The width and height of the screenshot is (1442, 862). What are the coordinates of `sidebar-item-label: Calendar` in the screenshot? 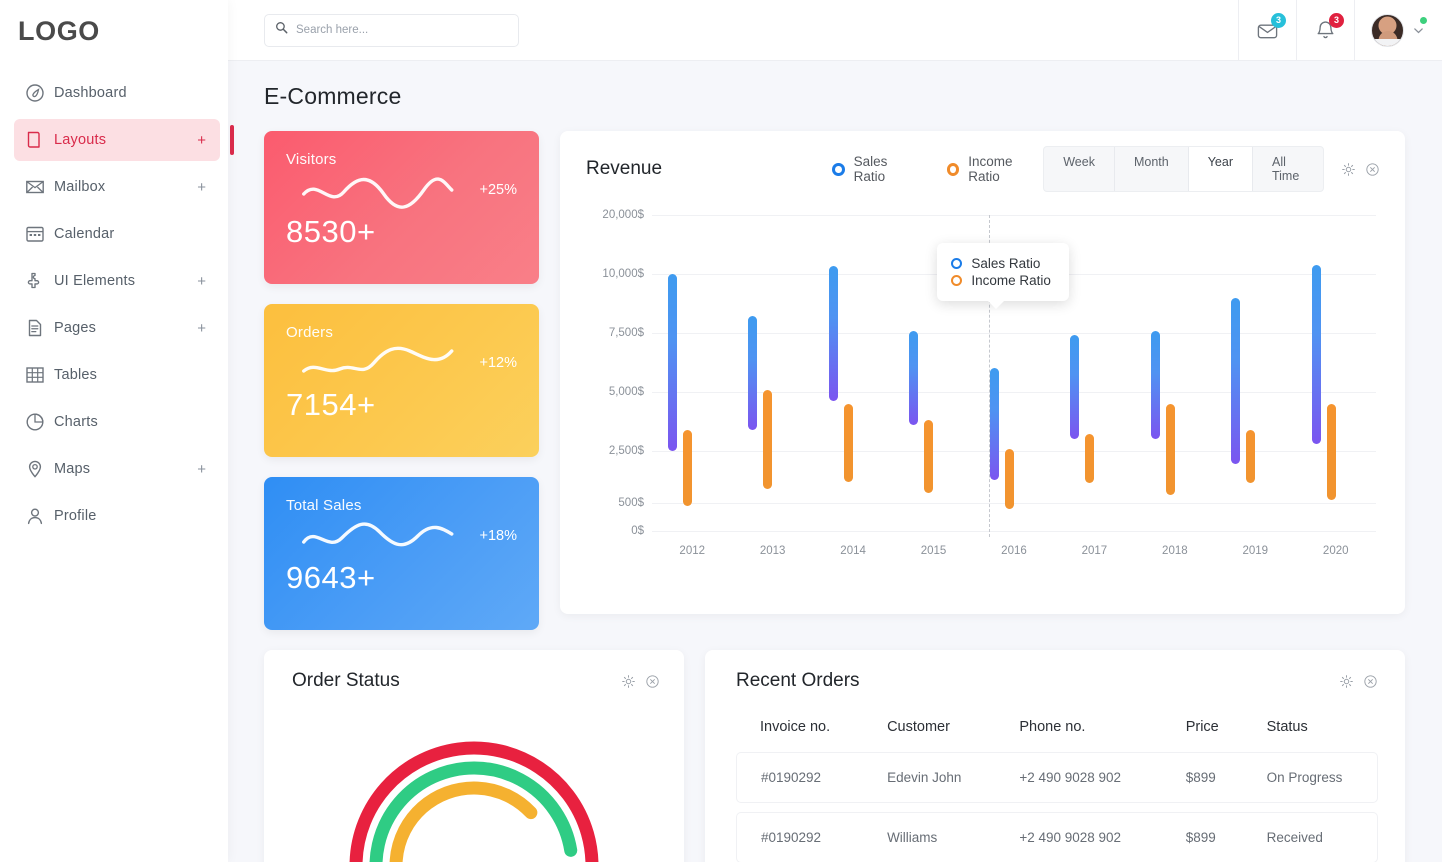 It's located at (84, 234).